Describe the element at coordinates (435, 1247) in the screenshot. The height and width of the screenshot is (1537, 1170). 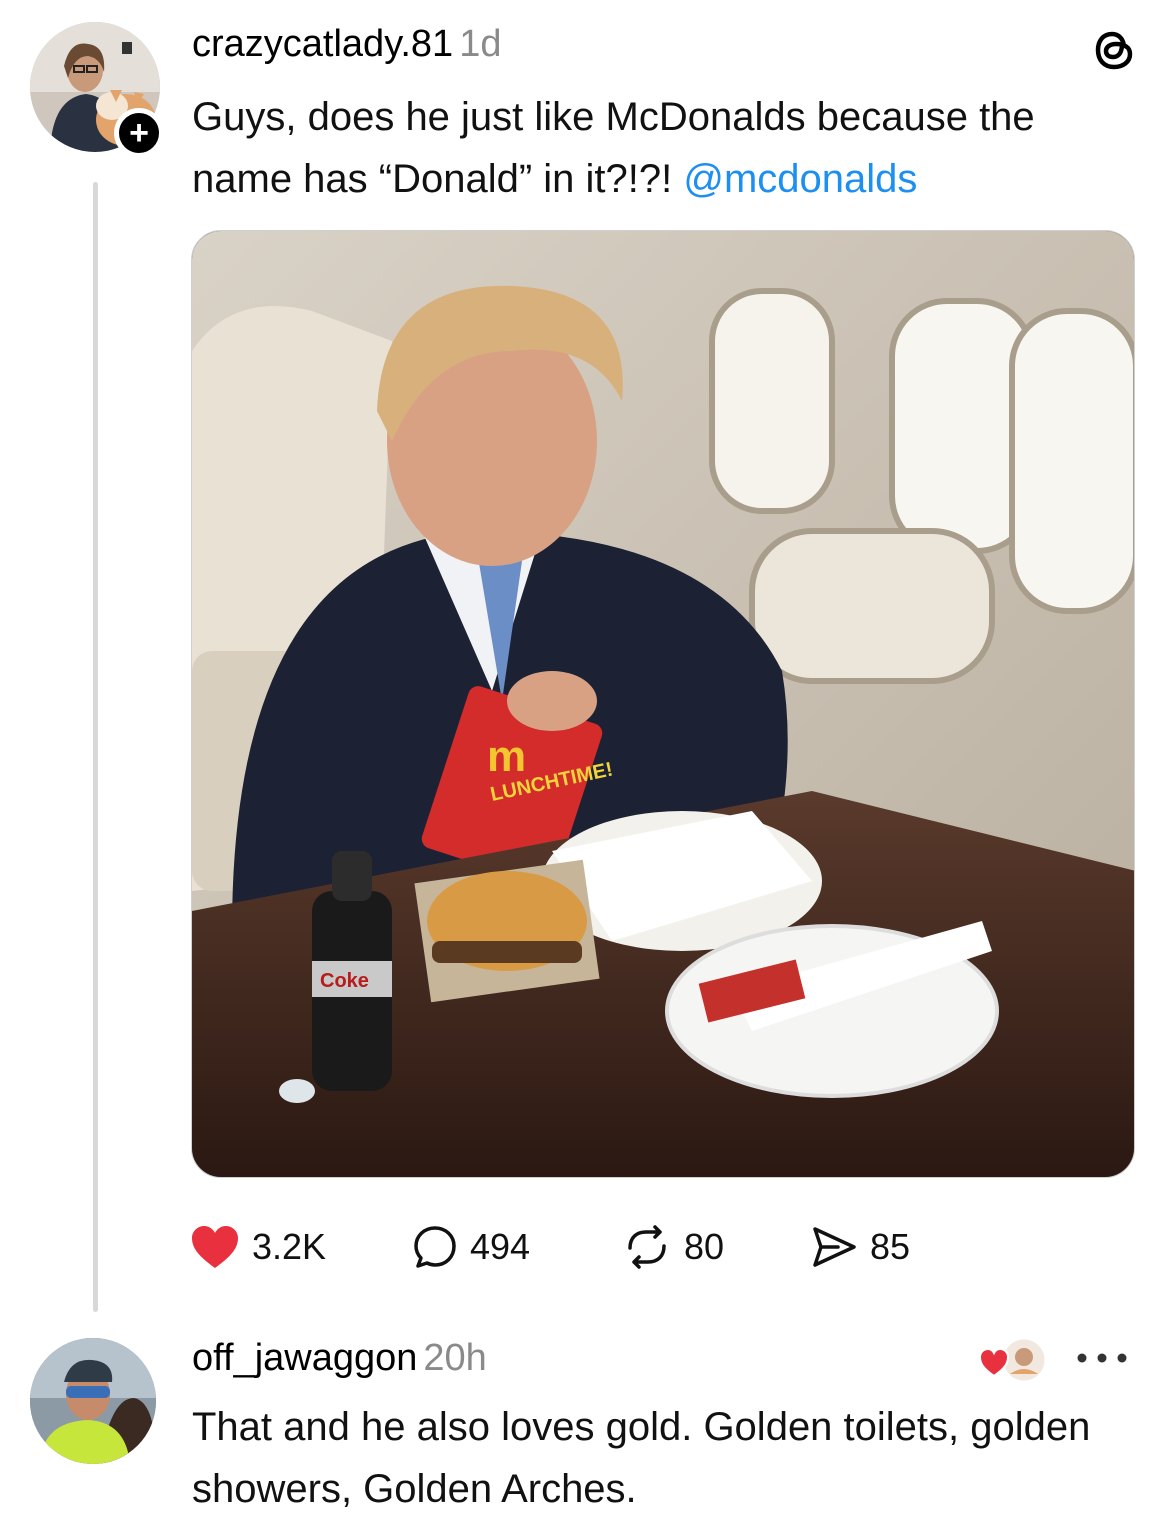
I see `comment-bubble-icon` at that location.